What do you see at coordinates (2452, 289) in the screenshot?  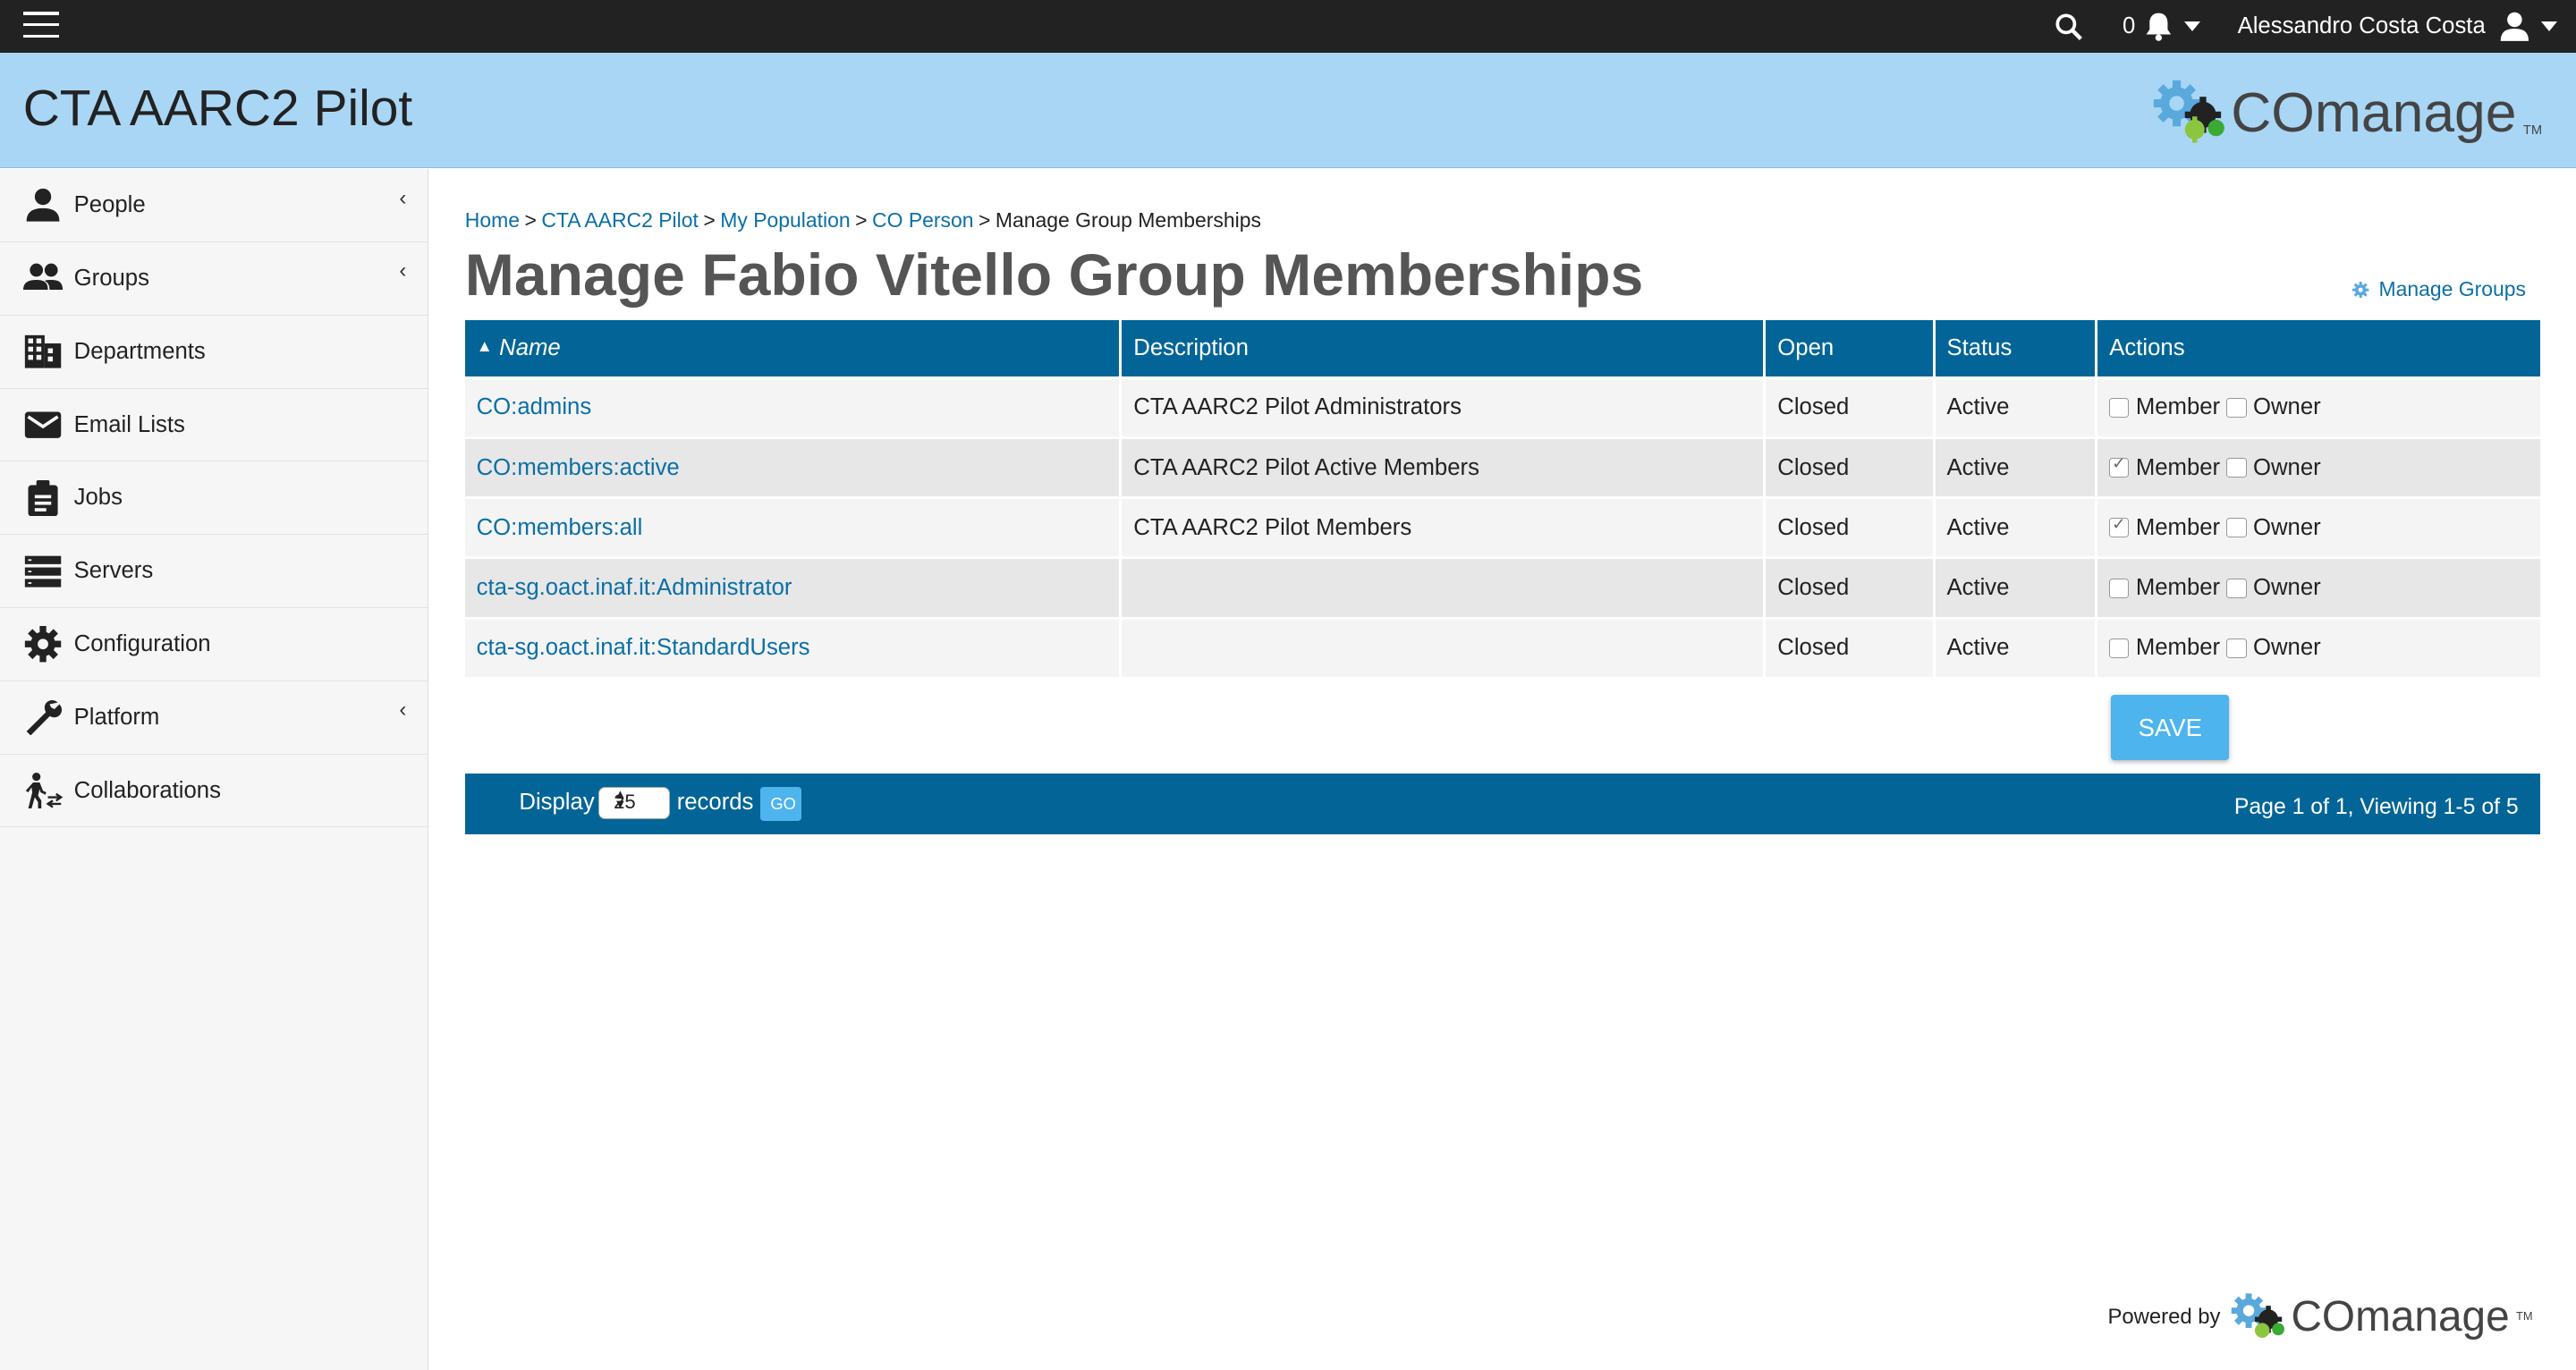 I see `manage-groups-label: Manage Groups` at bounding box center [2452, 289].